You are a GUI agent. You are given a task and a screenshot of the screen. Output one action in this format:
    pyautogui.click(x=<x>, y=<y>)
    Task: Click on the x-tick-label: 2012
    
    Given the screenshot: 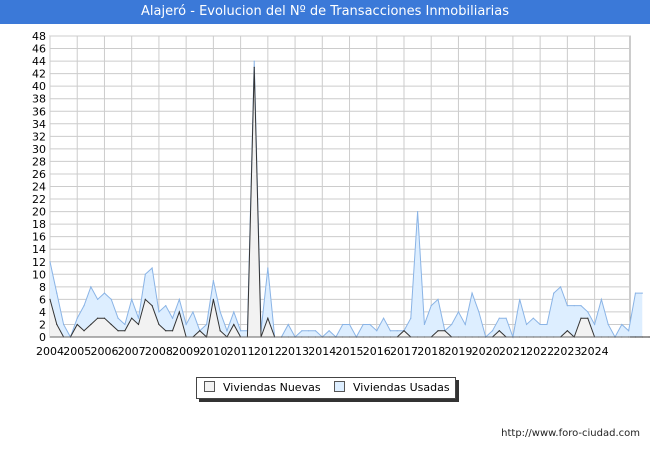 What is the action you would take?
    pyautogui.click(x=268, y=351)
    